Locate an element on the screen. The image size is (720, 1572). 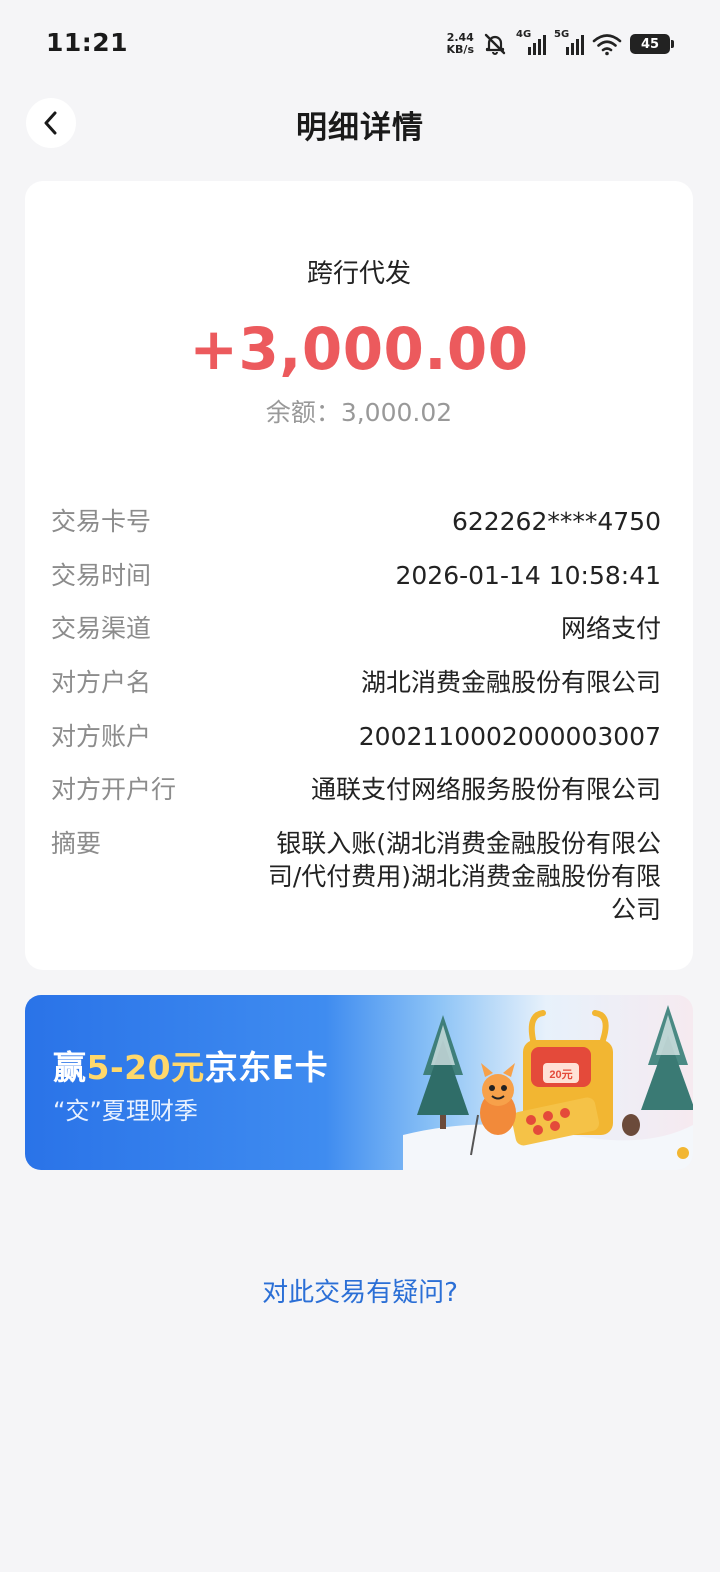
transaction-question-link: 对此交易有疑问? is located at coordinates (360, 1290).